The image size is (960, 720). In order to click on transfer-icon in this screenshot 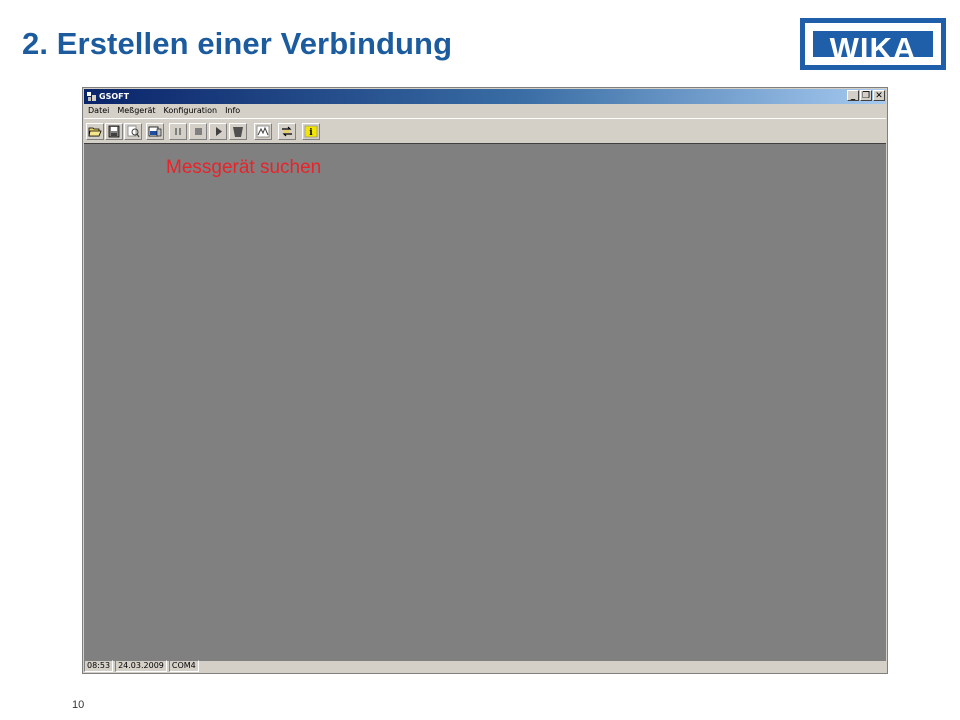, I will do `click(287, 131)`.